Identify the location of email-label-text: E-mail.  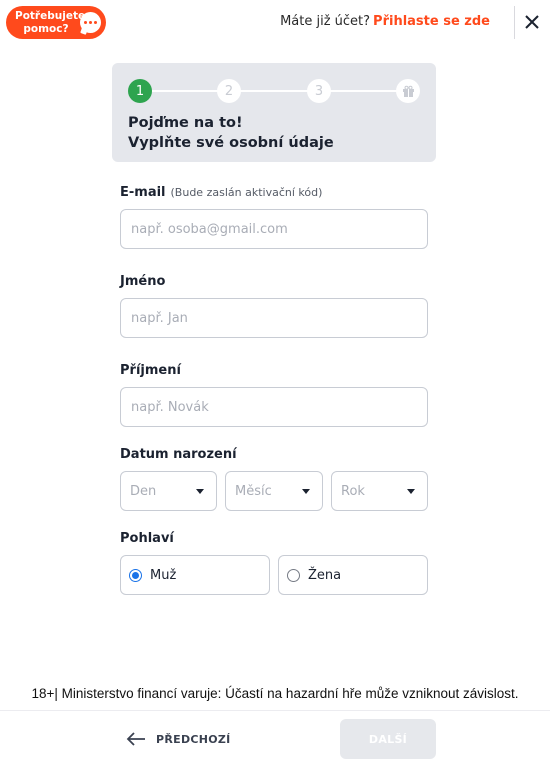
(143, 192).